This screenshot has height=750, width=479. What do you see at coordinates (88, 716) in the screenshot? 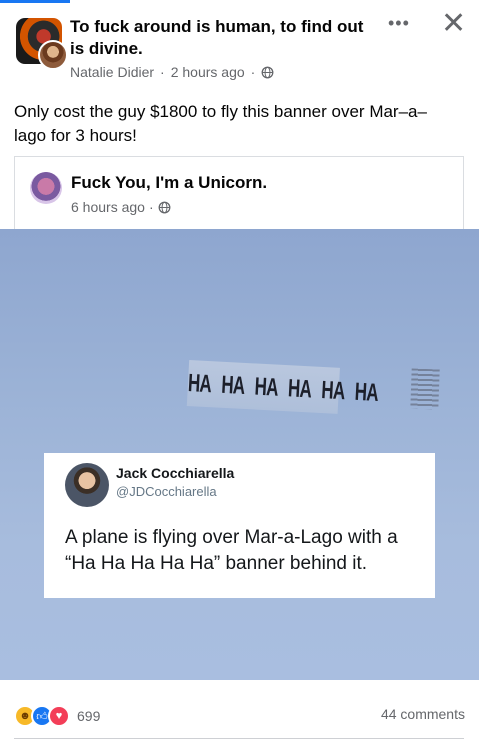
I see `reaction-count: 699` at bounding box center [88, 716].